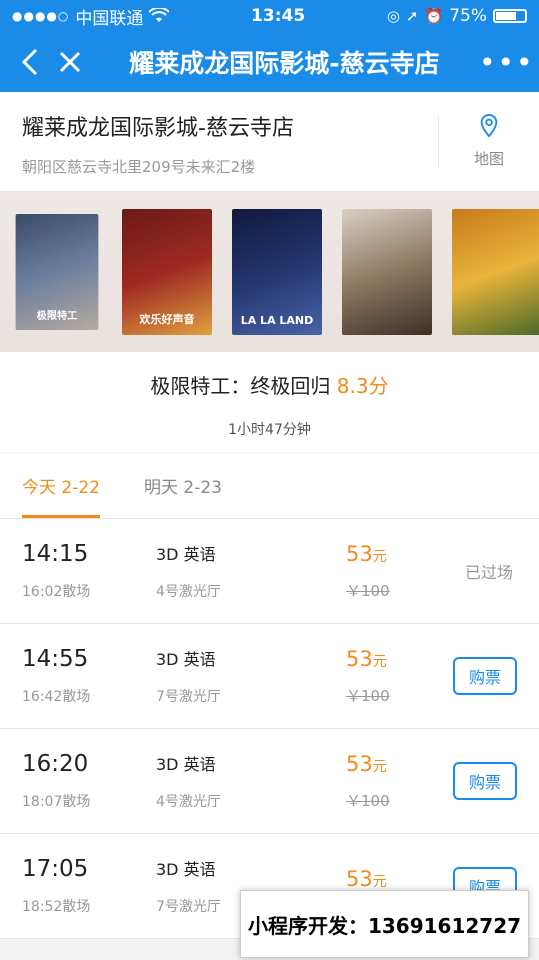 The width and height of the screenshot is (539, 960). What do you see at coordinates (57, 272) in the screenshot?
I see `movie-poster: 极限特工` at bounding box center [57, 272].